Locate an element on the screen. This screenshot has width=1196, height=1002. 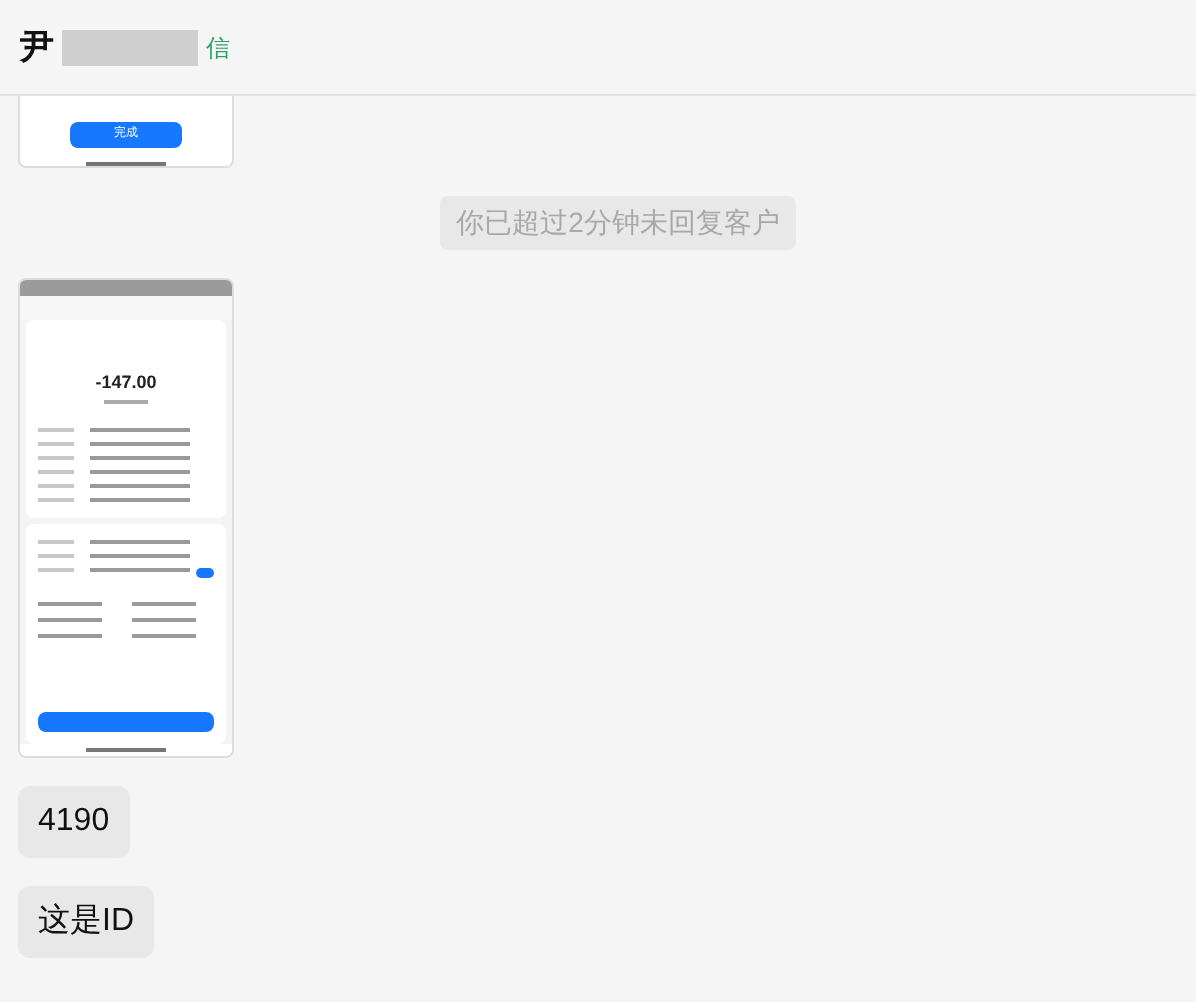
source-label: 信 is located at coordinates (218, 48).